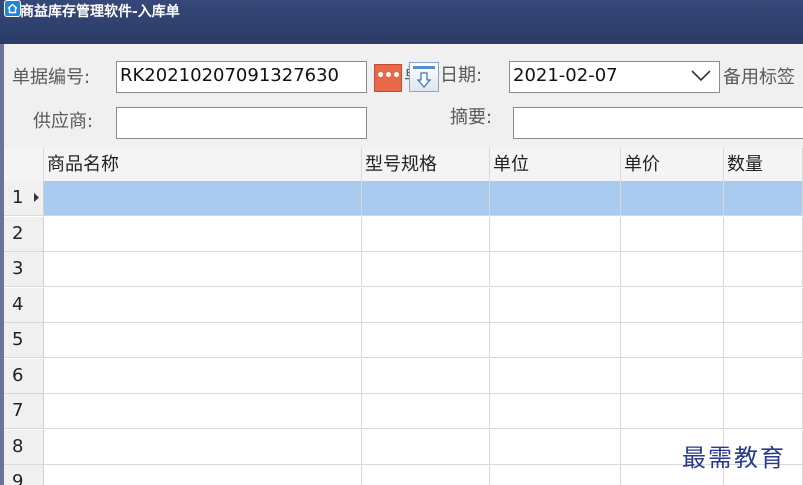 This screenshot has height=485, width=803. Describe the element at coordinates (401, 22) in the screenshot. I see `title-bar: 商益库存管理软件-入库单` at that location.